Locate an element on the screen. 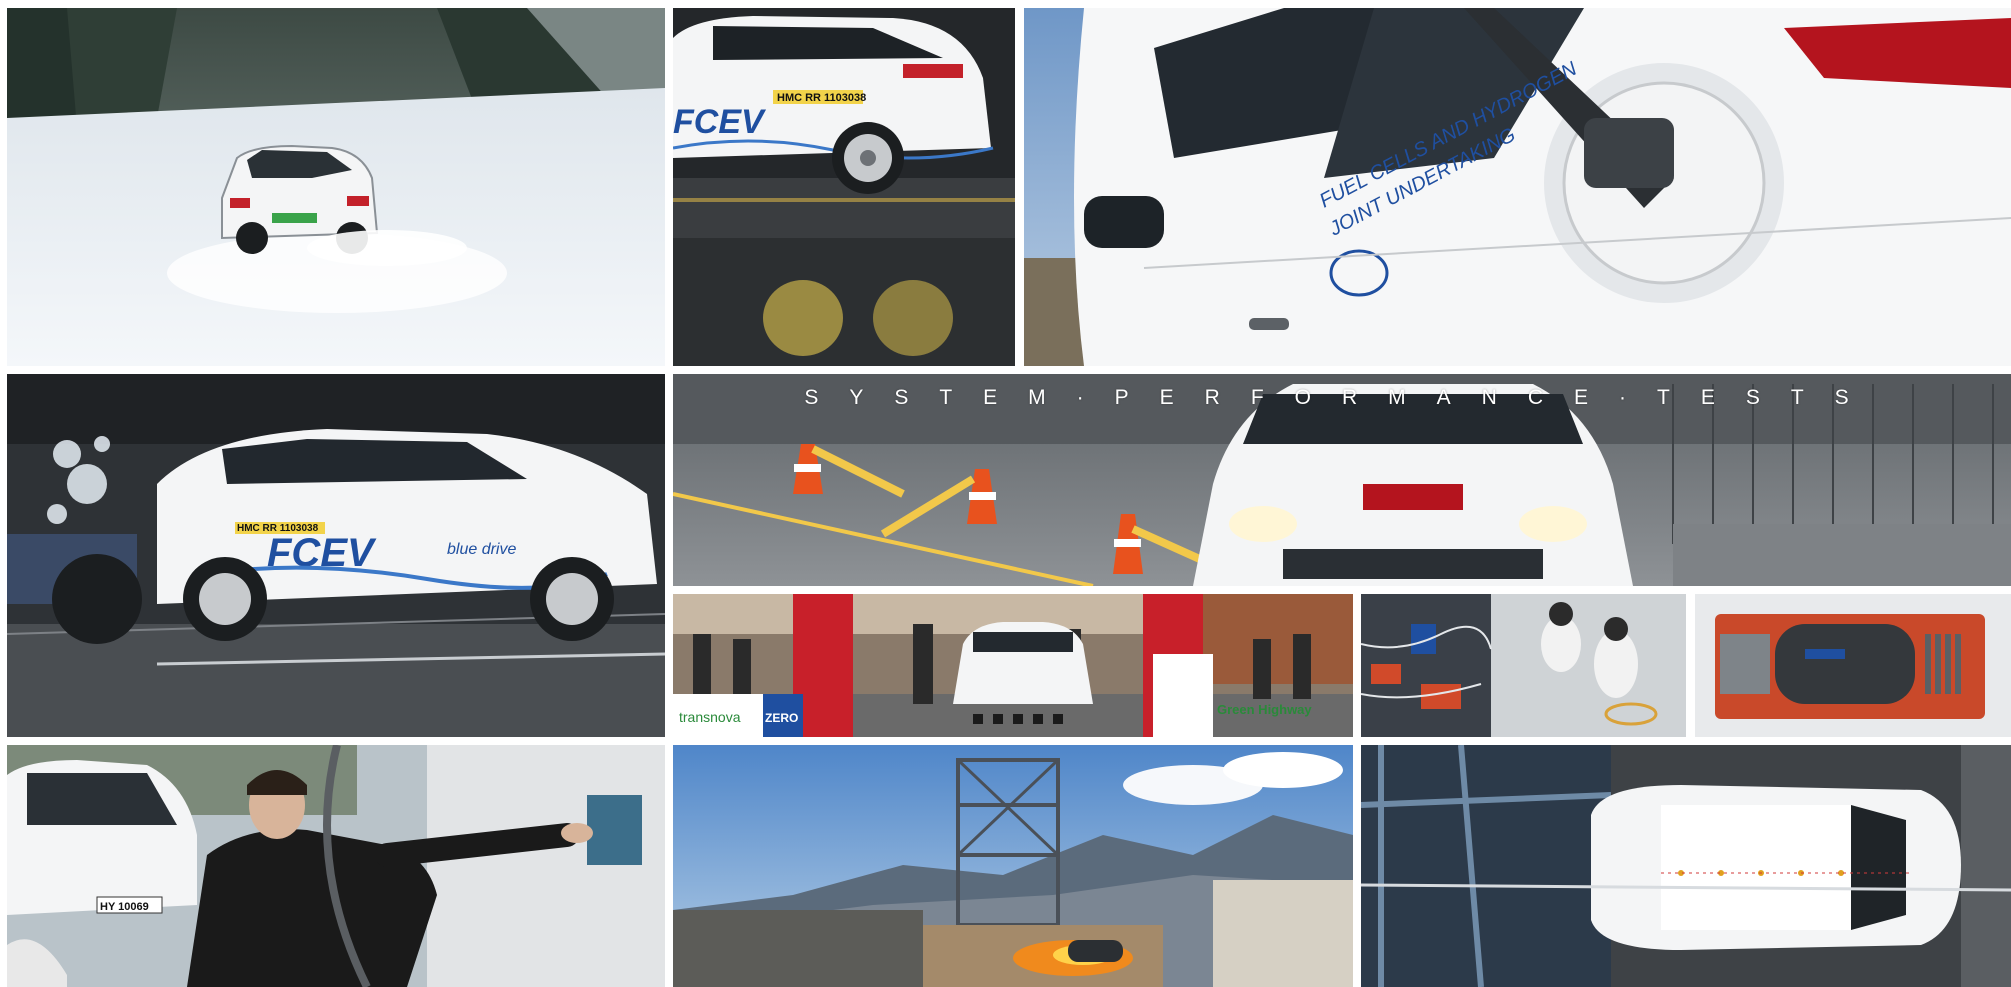 This screenshot has height=987, width=2011. plate-text: HMC RR 1103038 is located at coordinates (821, 98).